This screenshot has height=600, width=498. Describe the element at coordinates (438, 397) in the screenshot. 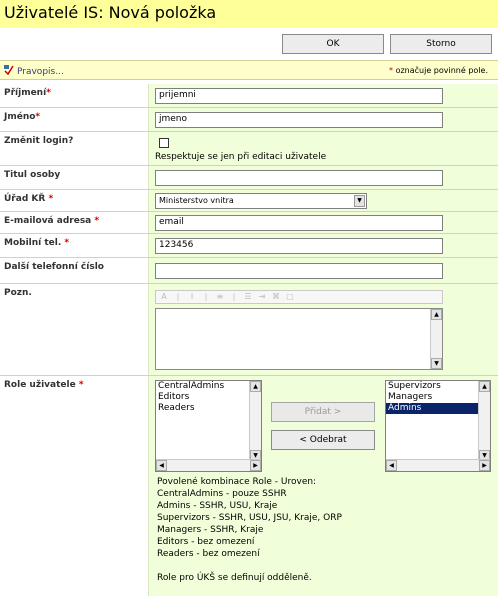

I see `list-item: Managers` at that location.